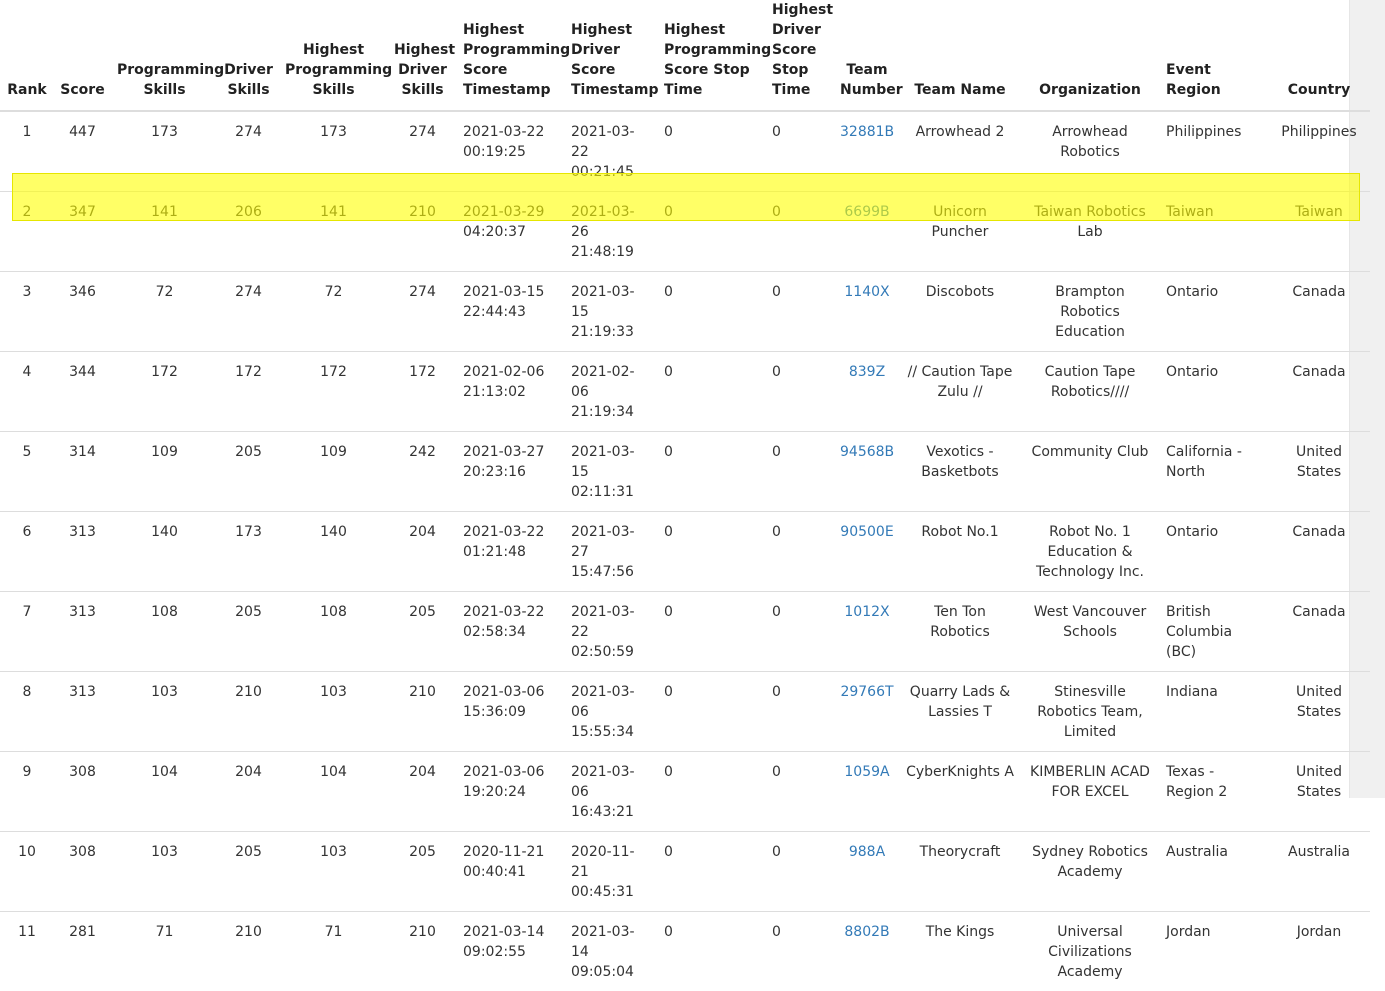  What do you see at coordinates (27, 392) in the screenshot?
I see `rank-cell: 4` at bounding box center [27, 392].